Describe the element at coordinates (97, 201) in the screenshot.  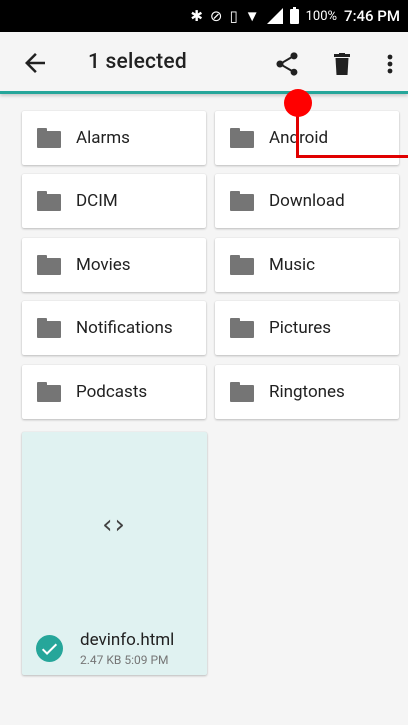
I see `folder-name: DCIM` at that location.